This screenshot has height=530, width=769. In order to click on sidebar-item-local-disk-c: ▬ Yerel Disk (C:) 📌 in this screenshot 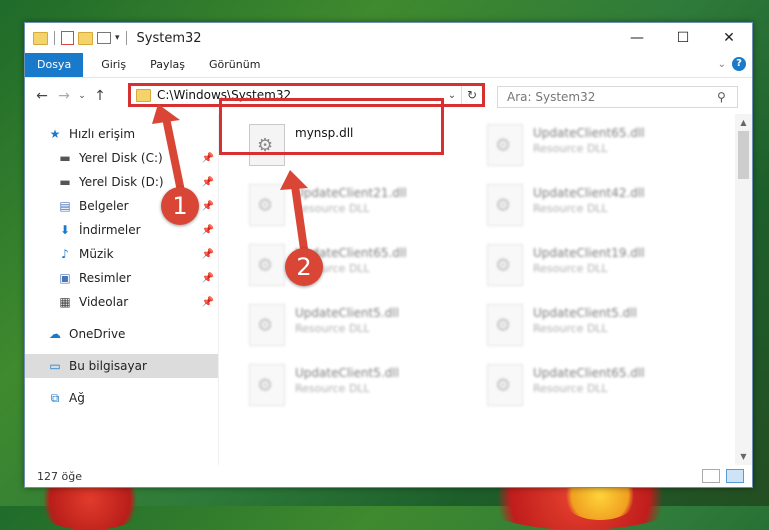, I will do `click(121, 158)`.